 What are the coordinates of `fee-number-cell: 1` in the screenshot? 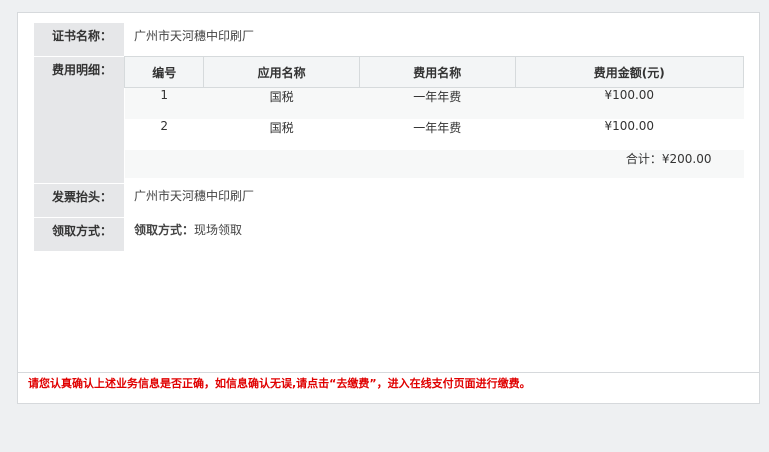 It's located at (164, 103).